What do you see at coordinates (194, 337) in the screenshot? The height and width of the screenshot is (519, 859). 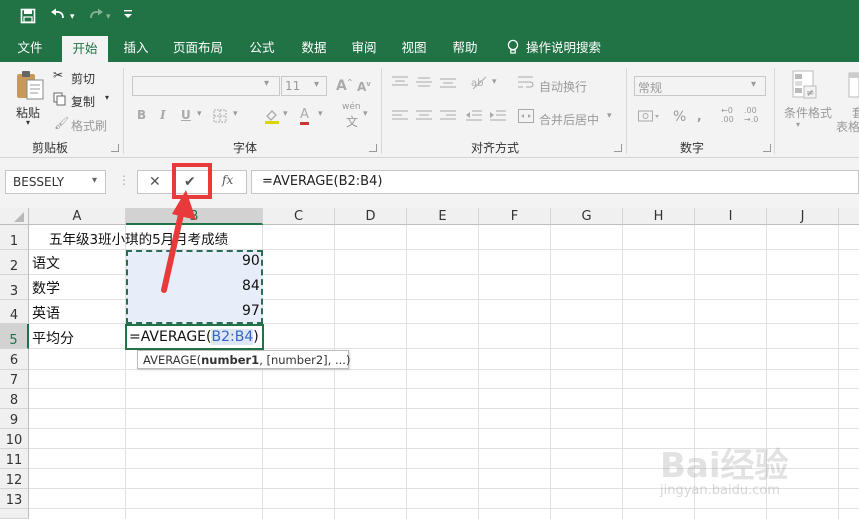 I see `active-cell-b5: =AVERAGE(B2:B4)` at bounding box center [194, 337].